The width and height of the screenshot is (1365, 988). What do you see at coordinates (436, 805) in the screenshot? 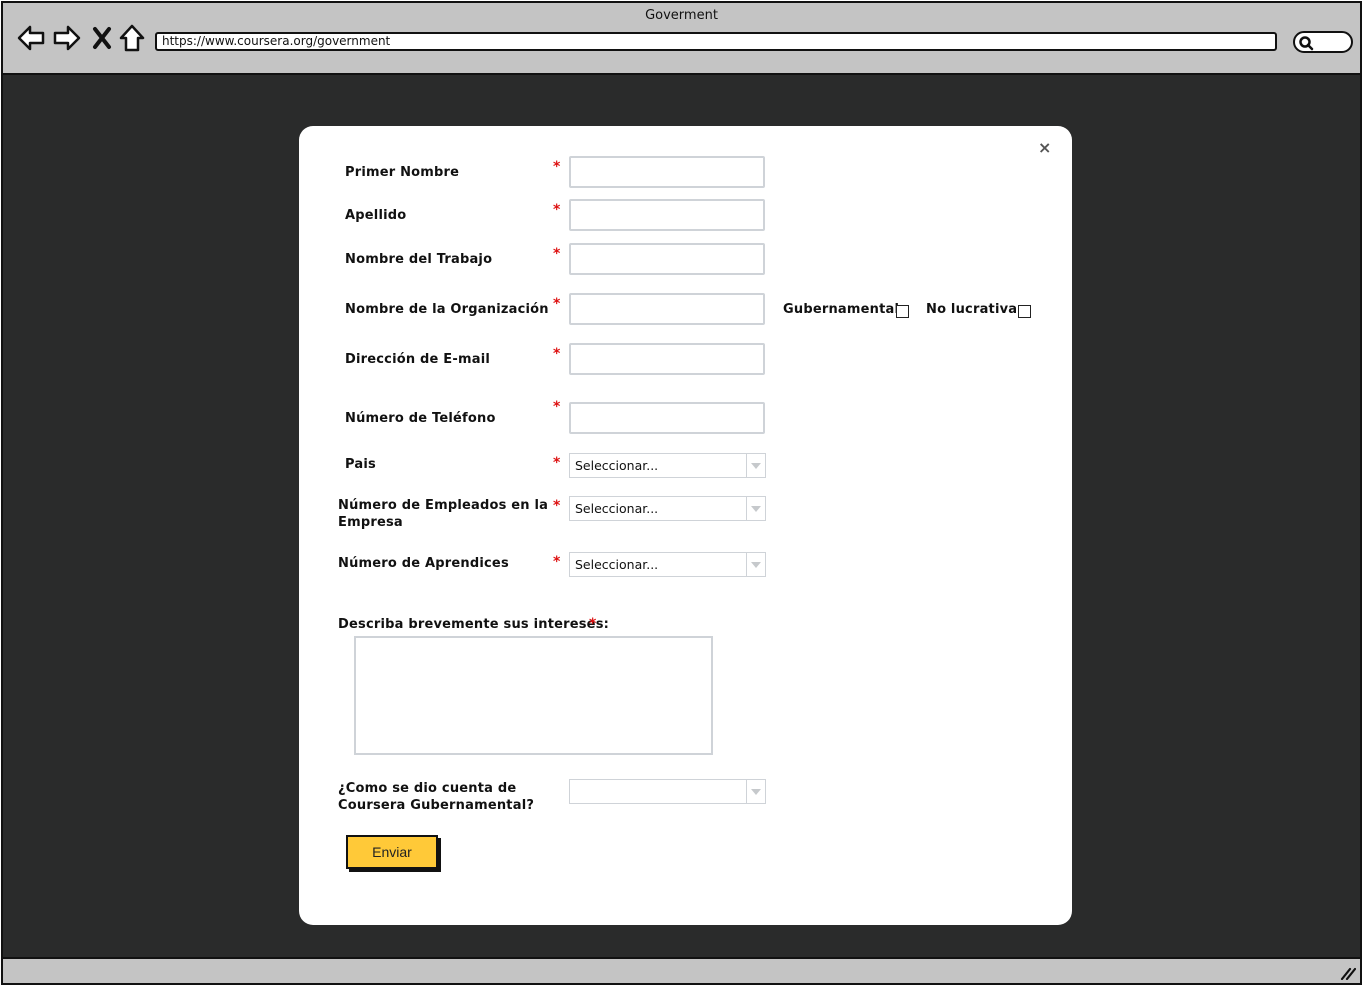
I see `referral-label-line2: Coursera Gubernamental?` at bounding box center [436, 805].